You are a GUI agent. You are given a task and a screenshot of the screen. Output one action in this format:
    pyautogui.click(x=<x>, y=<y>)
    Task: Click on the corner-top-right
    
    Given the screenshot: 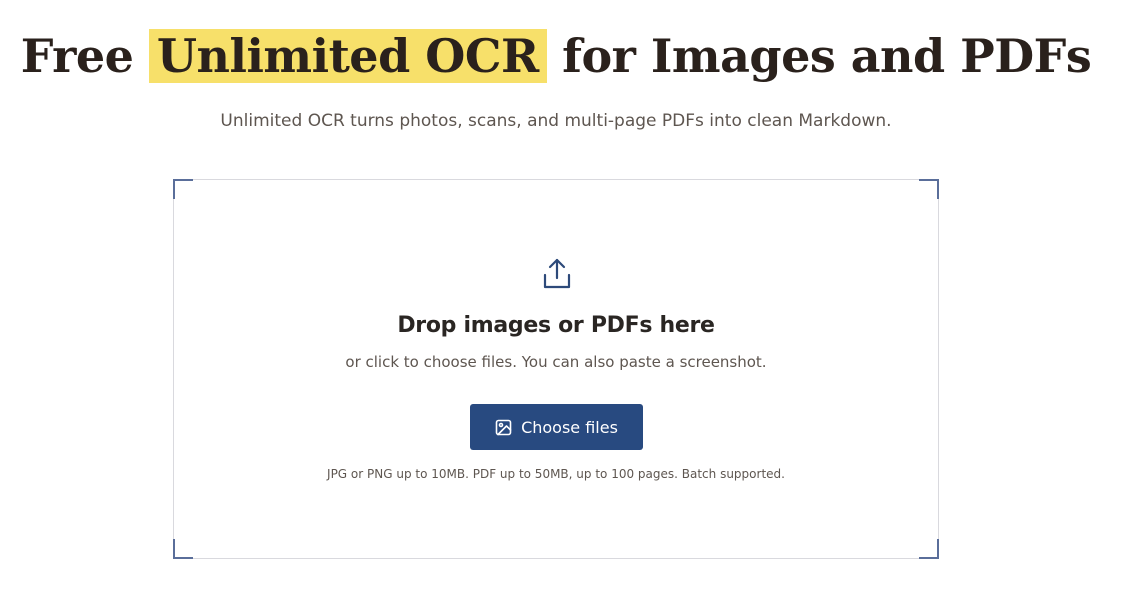 What is the action you would take?
    pyautogui.click(x=929, y=189)
    